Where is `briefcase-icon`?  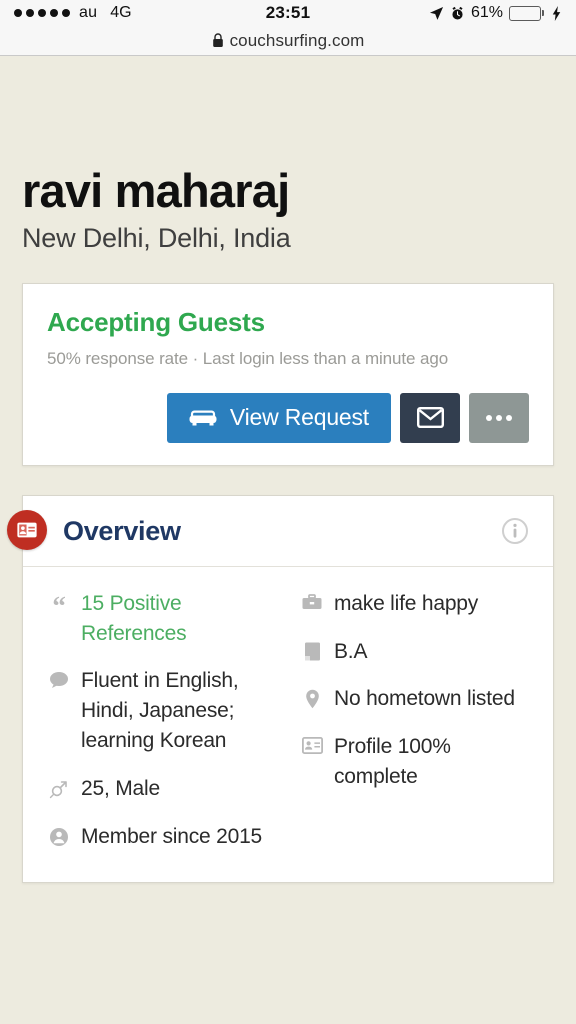
briefcase-icon is located at coordinates (312, 600).